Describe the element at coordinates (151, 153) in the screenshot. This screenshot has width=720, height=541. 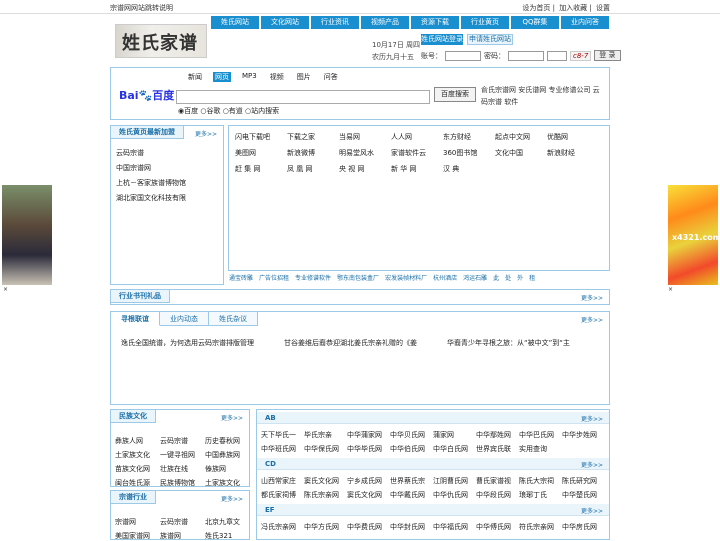
I see `new-site-item: 云码宗谱` at that location.